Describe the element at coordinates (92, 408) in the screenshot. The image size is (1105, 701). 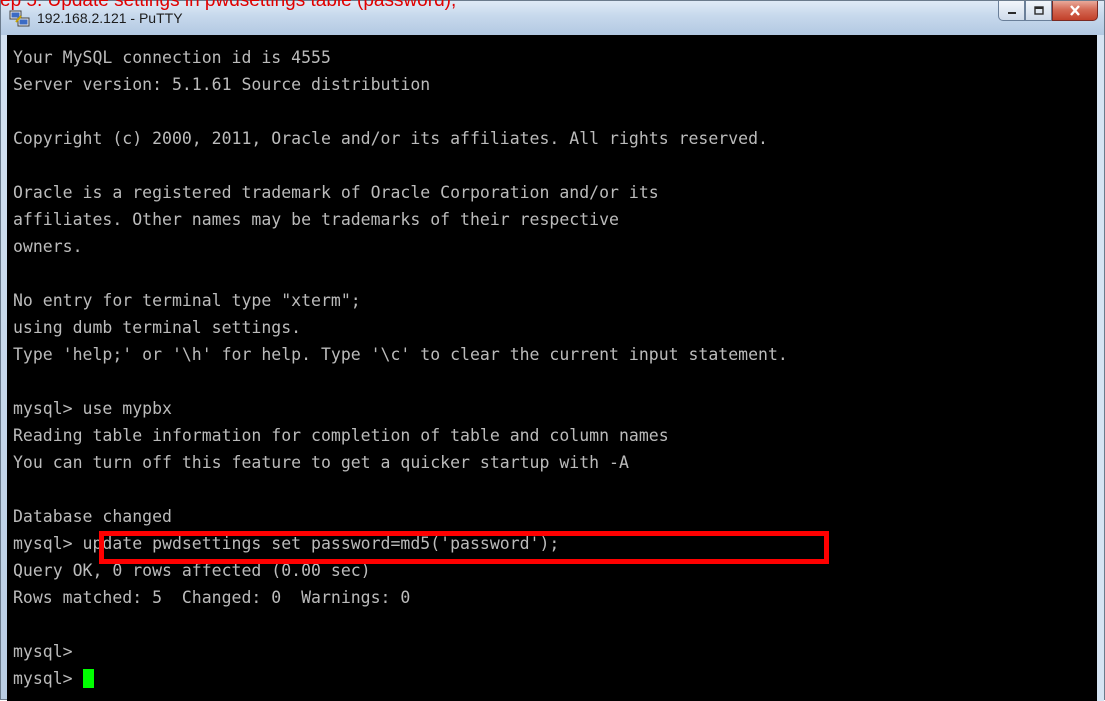
I see `terminal-line: mysql> use mypbx` at that location.